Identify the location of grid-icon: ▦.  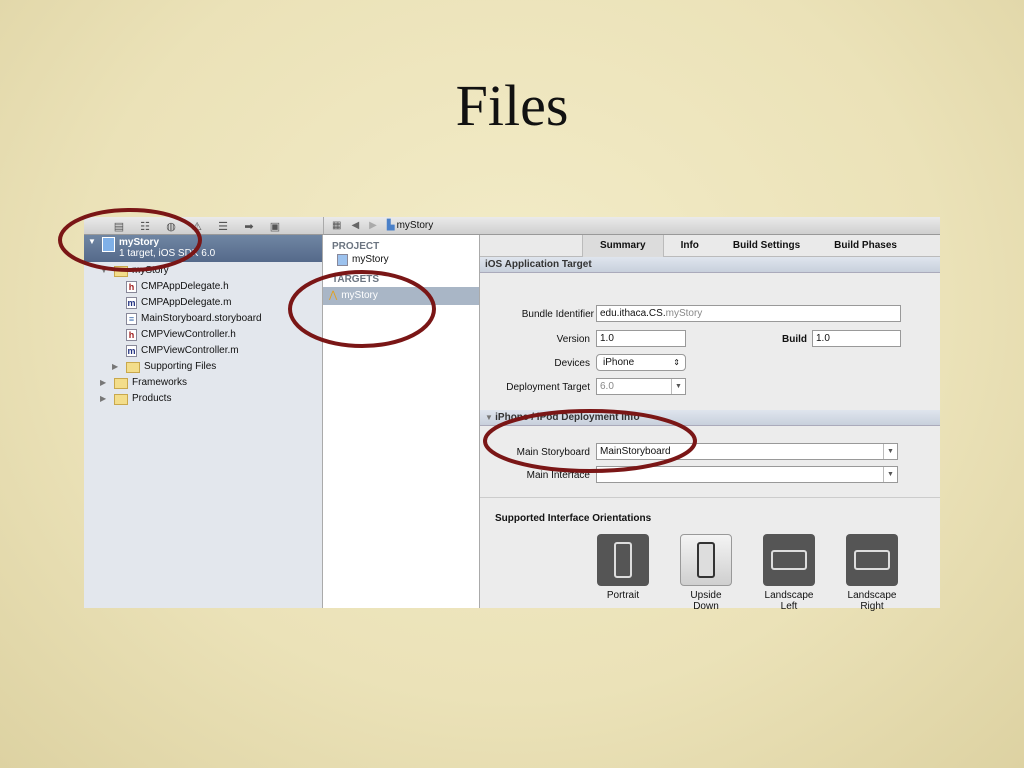
(336, 225).